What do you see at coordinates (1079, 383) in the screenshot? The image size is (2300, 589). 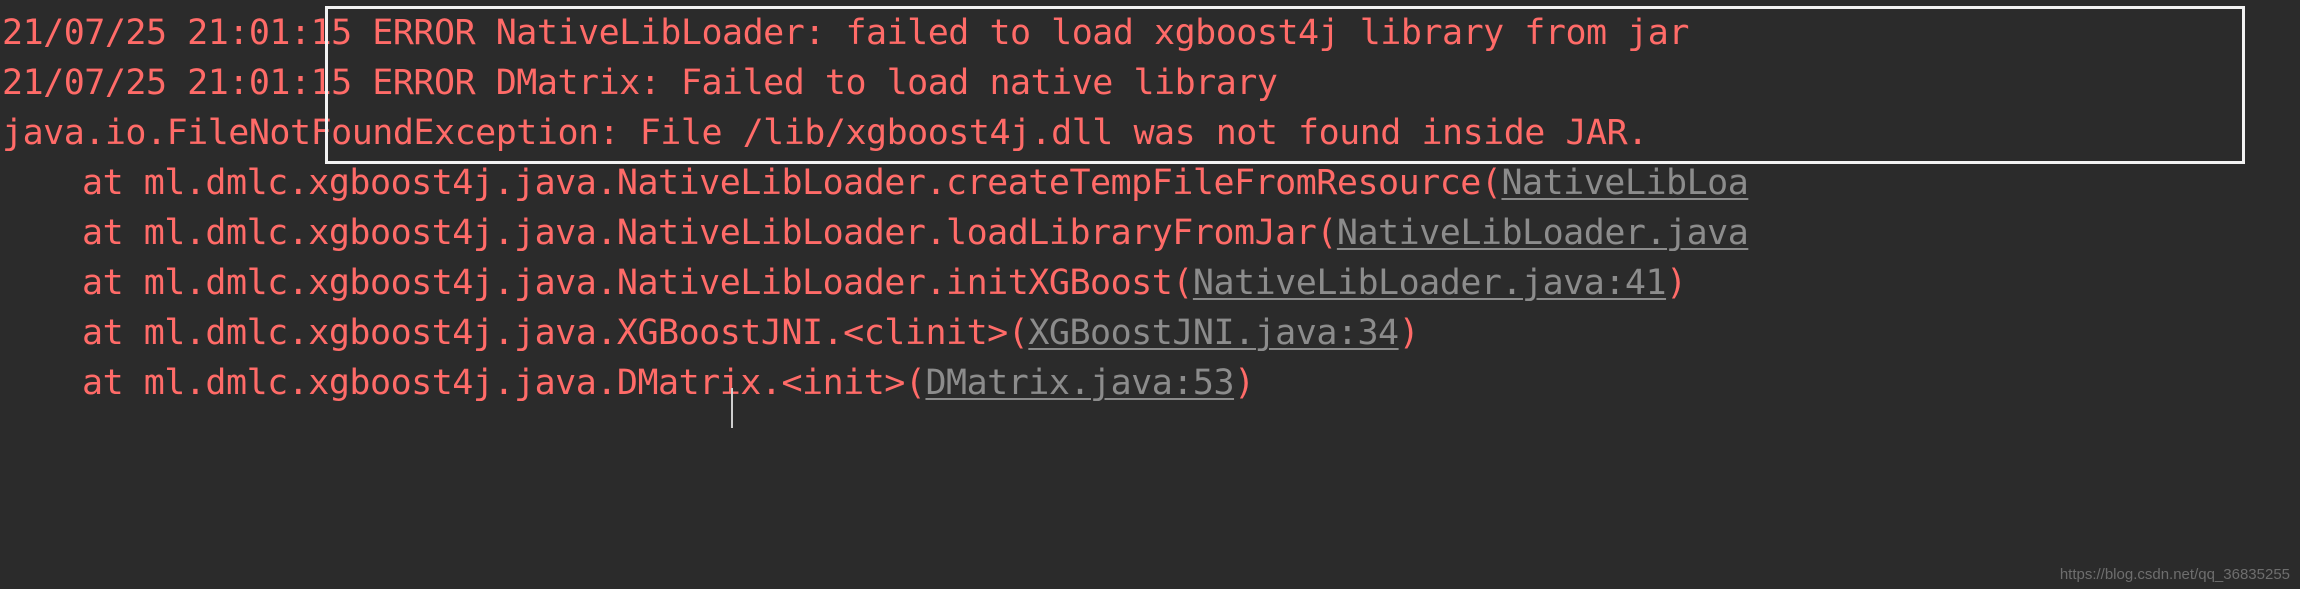 I see `stacktrace-source-link: DMatrix.java:53` at bounding box center [1079, 383].